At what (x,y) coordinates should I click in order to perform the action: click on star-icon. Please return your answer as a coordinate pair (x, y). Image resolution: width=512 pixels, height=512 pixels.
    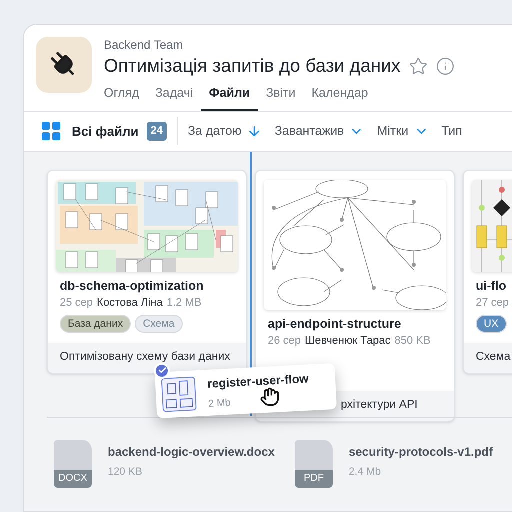
    Looking at the image, I should click on (418, 66).